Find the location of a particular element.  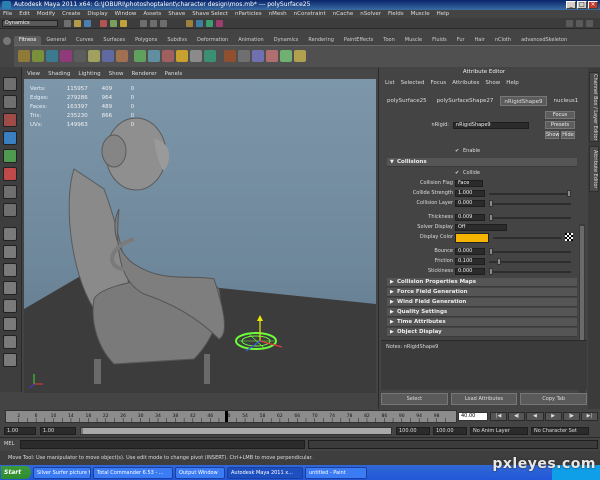

snap-curve-icon is located at coordinates (153, 23).